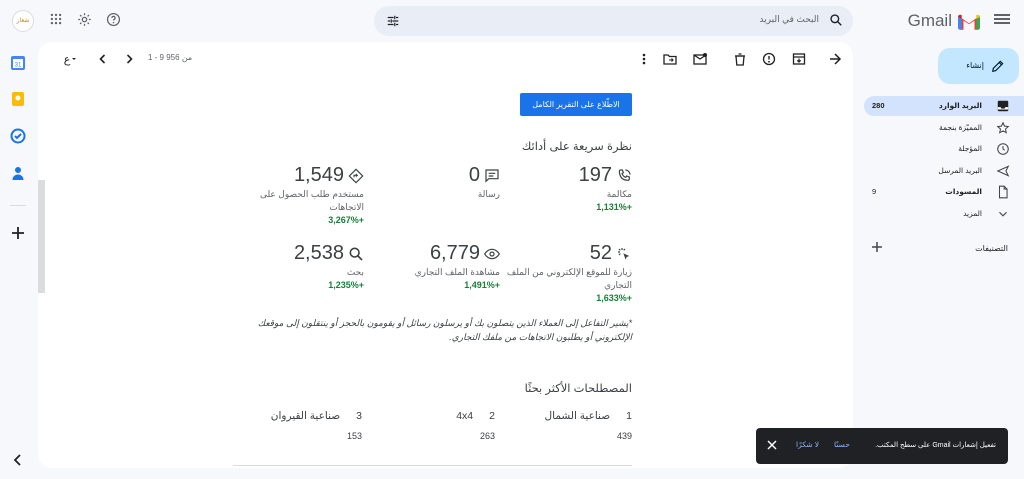 Image resolution: width=1024 pixels, height=479 pixels. What do you see at coordinates (465, 416) in the screenshot?
I see `term-text: 4x4` at bounding box center [465, 416].